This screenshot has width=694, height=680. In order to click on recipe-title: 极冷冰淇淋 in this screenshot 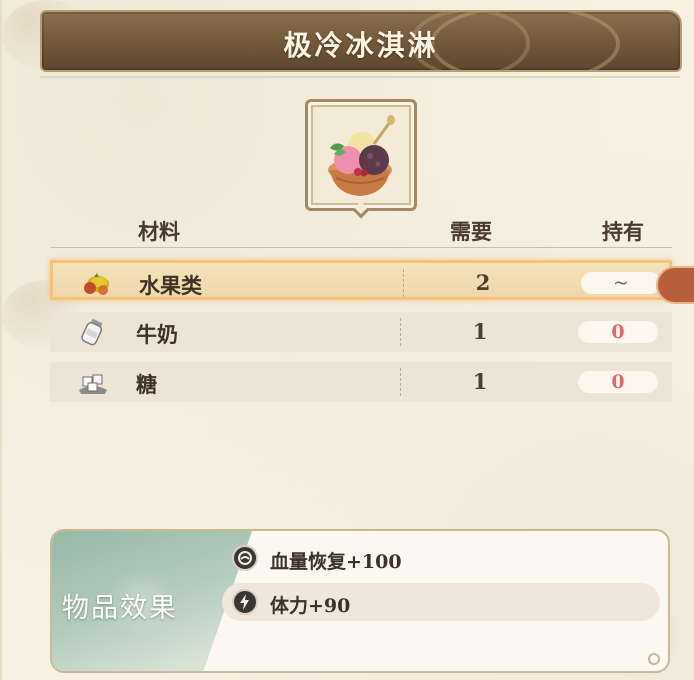, I will do `click(361, 45)`.